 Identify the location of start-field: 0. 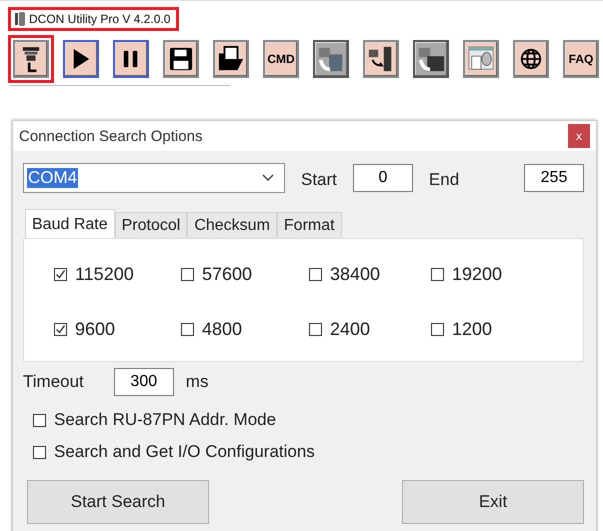
(382, 178).